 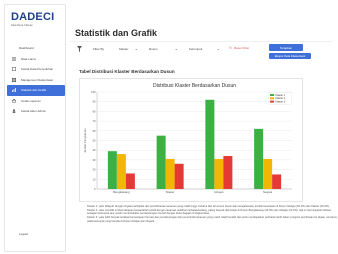 I want to click on sidebar-item-statistik: Statistik dan Grafik, so click(x=36, y=90).